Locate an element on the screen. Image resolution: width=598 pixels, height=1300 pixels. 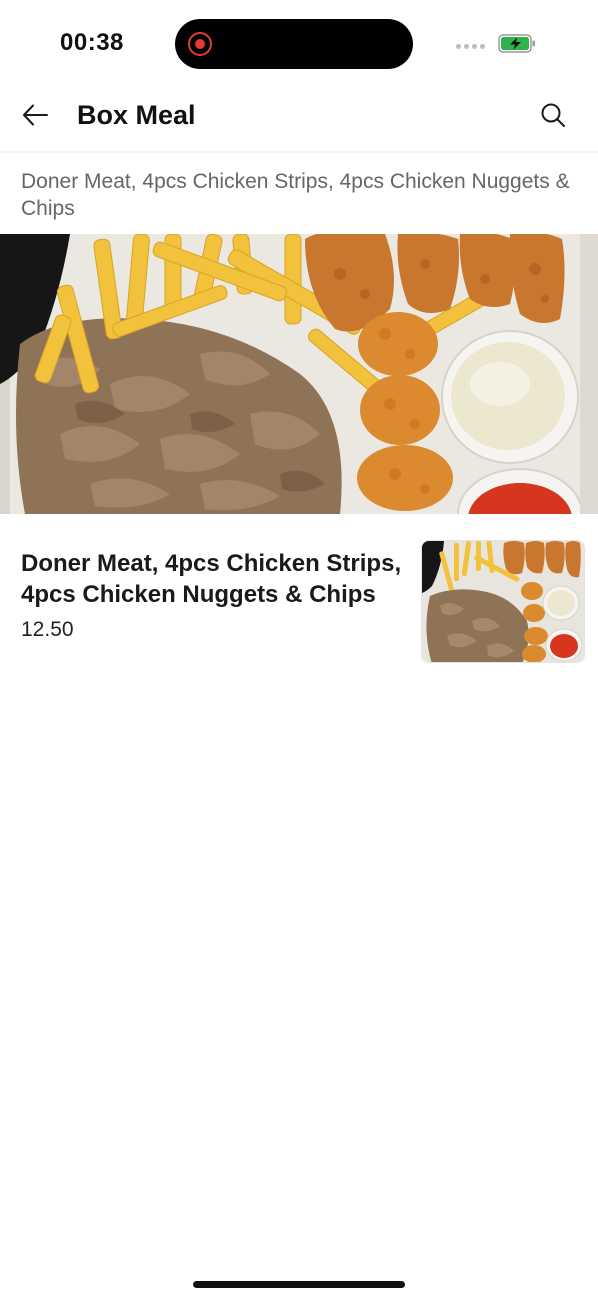
arrow-left-icon is located at coordinates (35, 115).